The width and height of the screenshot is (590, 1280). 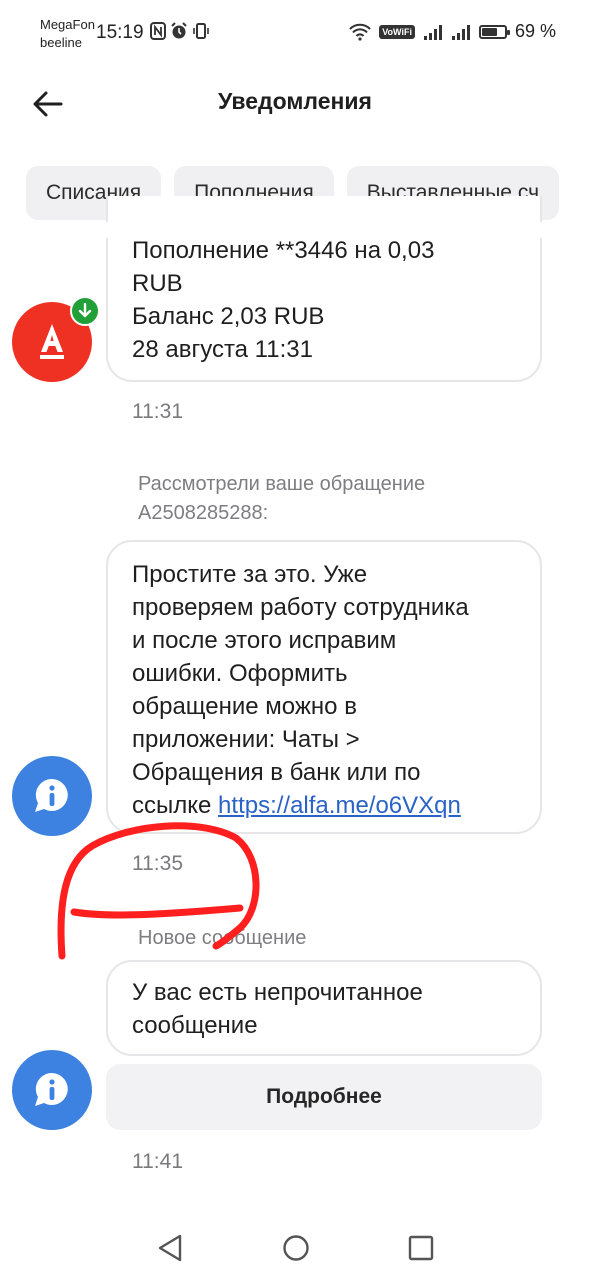 I want to click on status-icons-left, so click(x=180, y=31).